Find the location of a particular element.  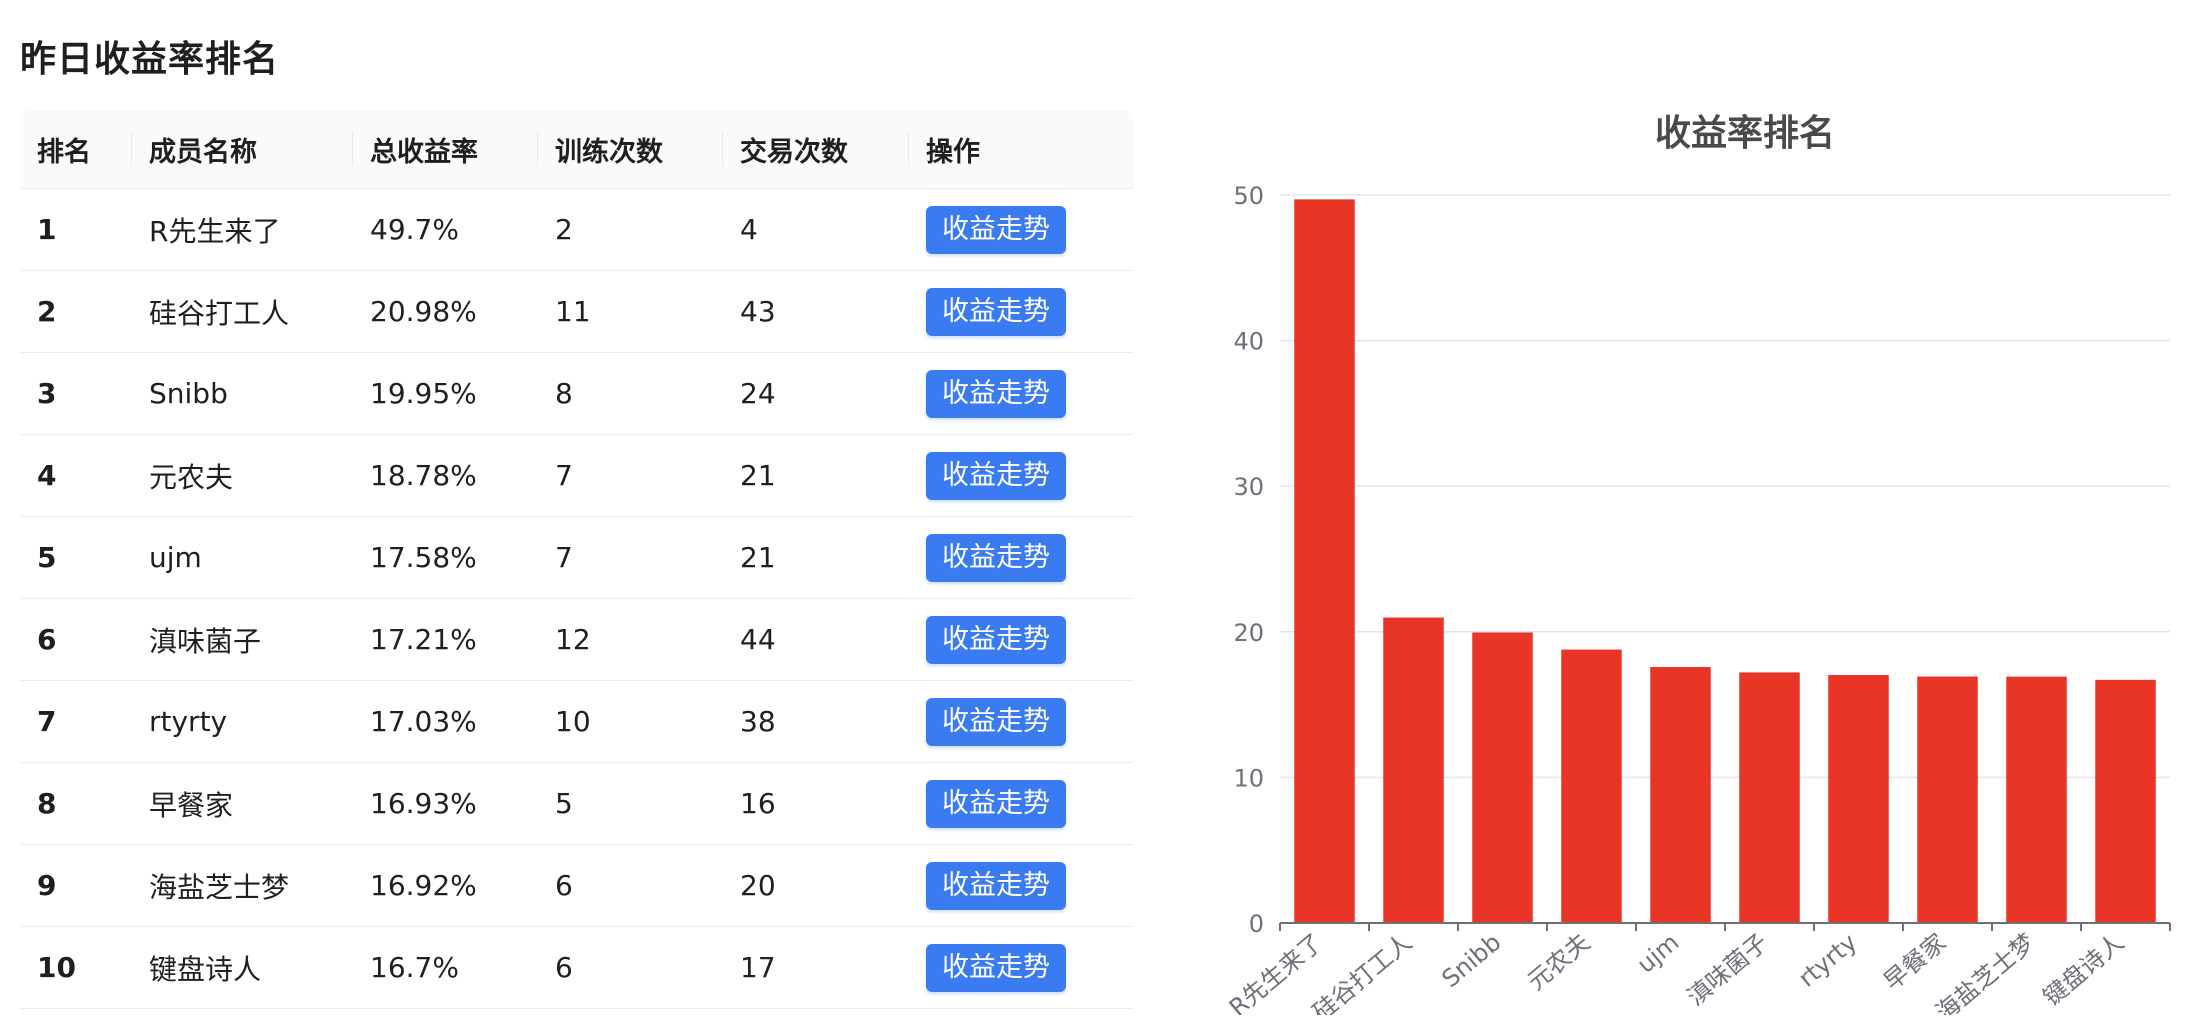

column-header-training-count: 训练次数 is located at coordinates (630, 149).